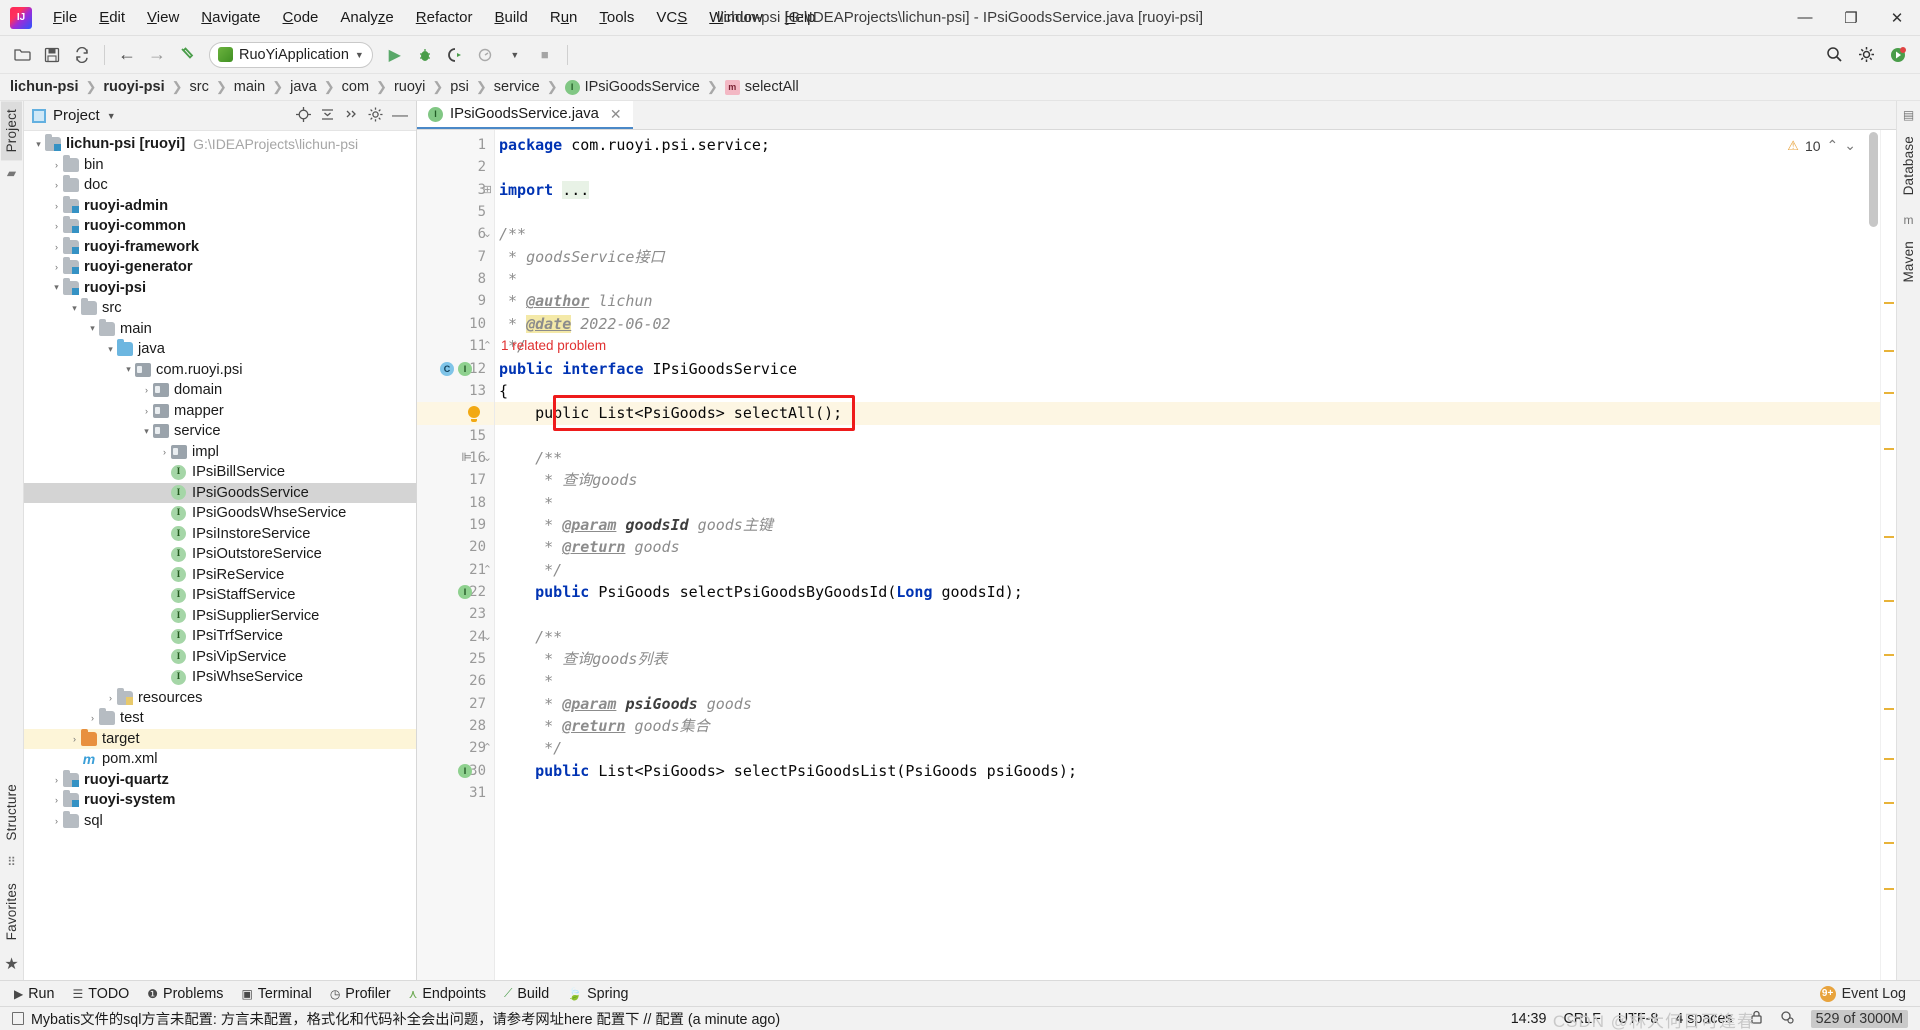 This screenshot has height=1030, width=1920. Describe the element at coordinates (220, 308) in the screenshot. I see `tree-node-src: ▾ src` at that location.